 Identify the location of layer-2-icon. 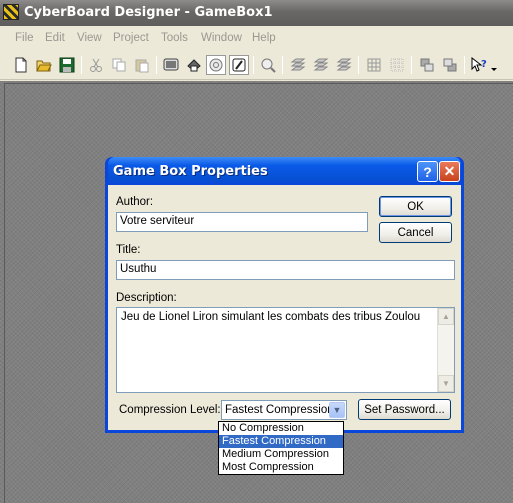
(321, 65).